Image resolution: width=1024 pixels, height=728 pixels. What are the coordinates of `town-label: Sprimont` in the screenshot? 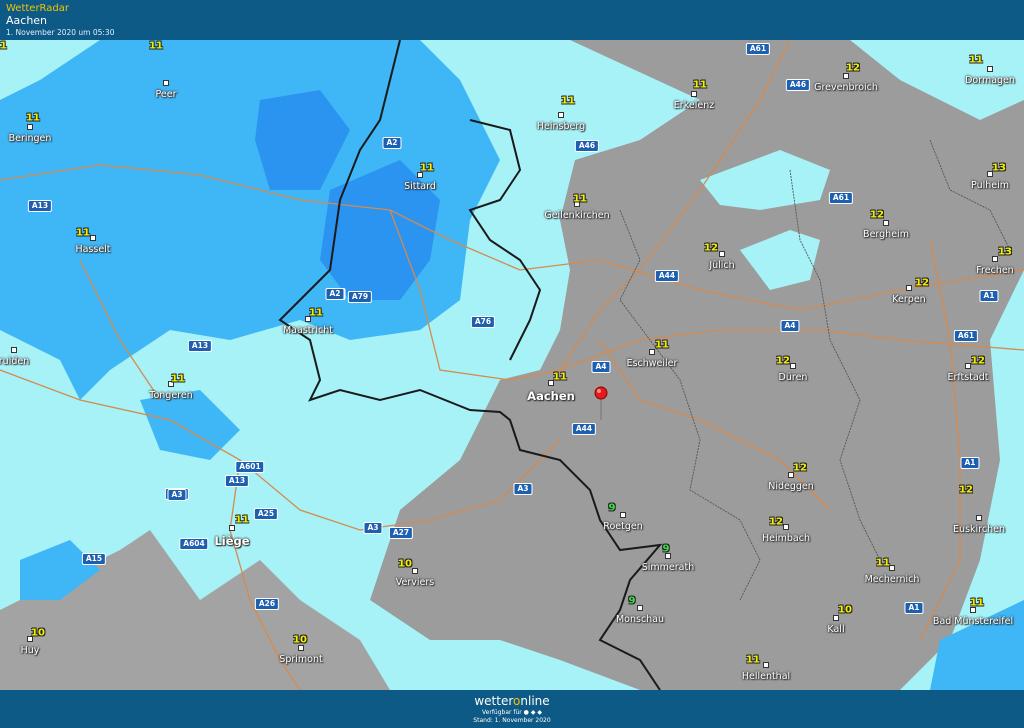 It's located at (300, 659).